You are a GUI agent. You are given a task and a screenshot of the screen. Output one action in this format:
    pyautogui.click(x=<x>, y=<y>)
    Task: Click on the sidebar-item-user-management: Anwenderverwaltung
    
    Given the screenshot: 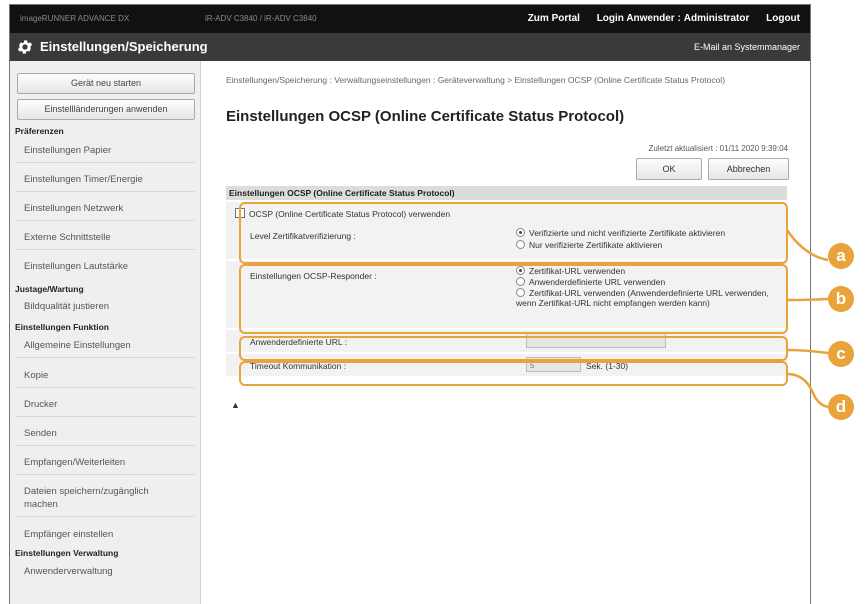 What is the action you would take?
    pyautogui.click(x=68, y=571)
    